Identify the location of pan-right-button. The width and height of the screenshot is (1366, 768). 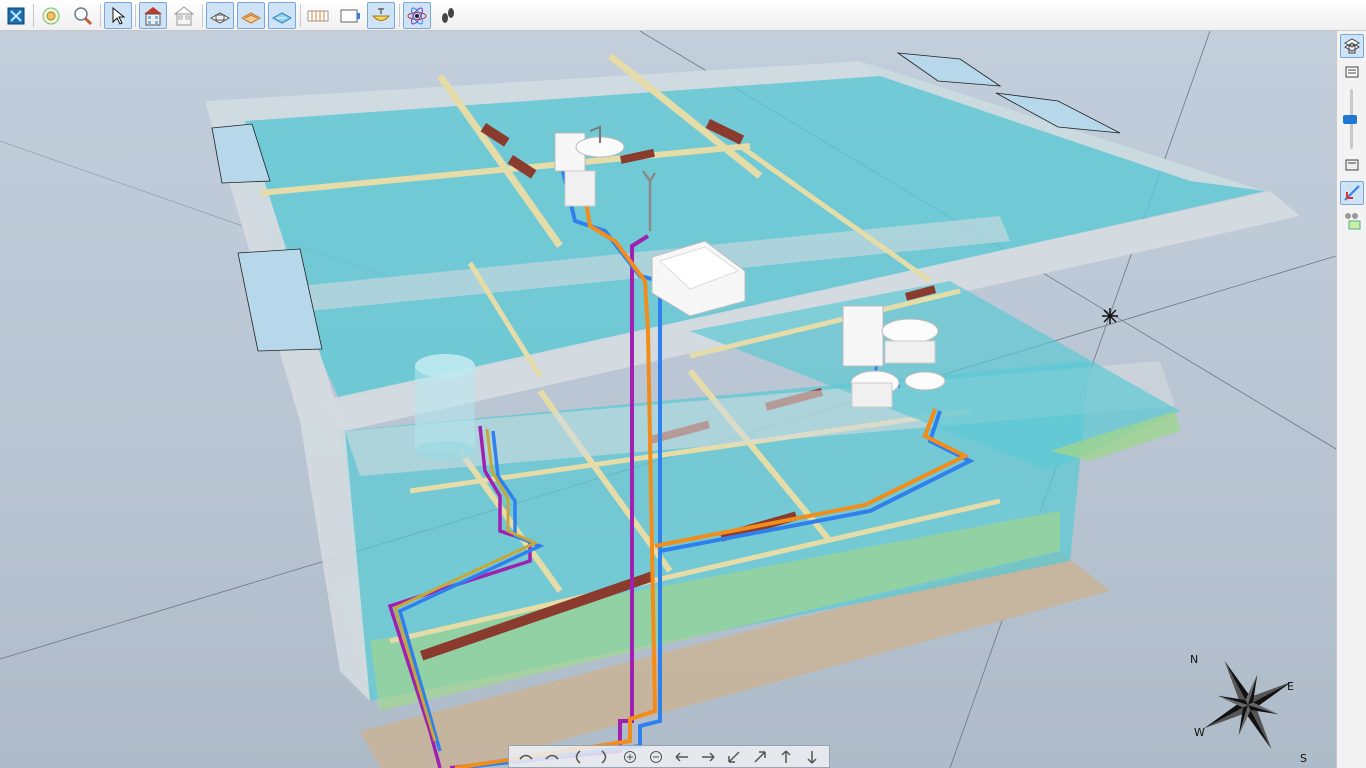
(708, 756).